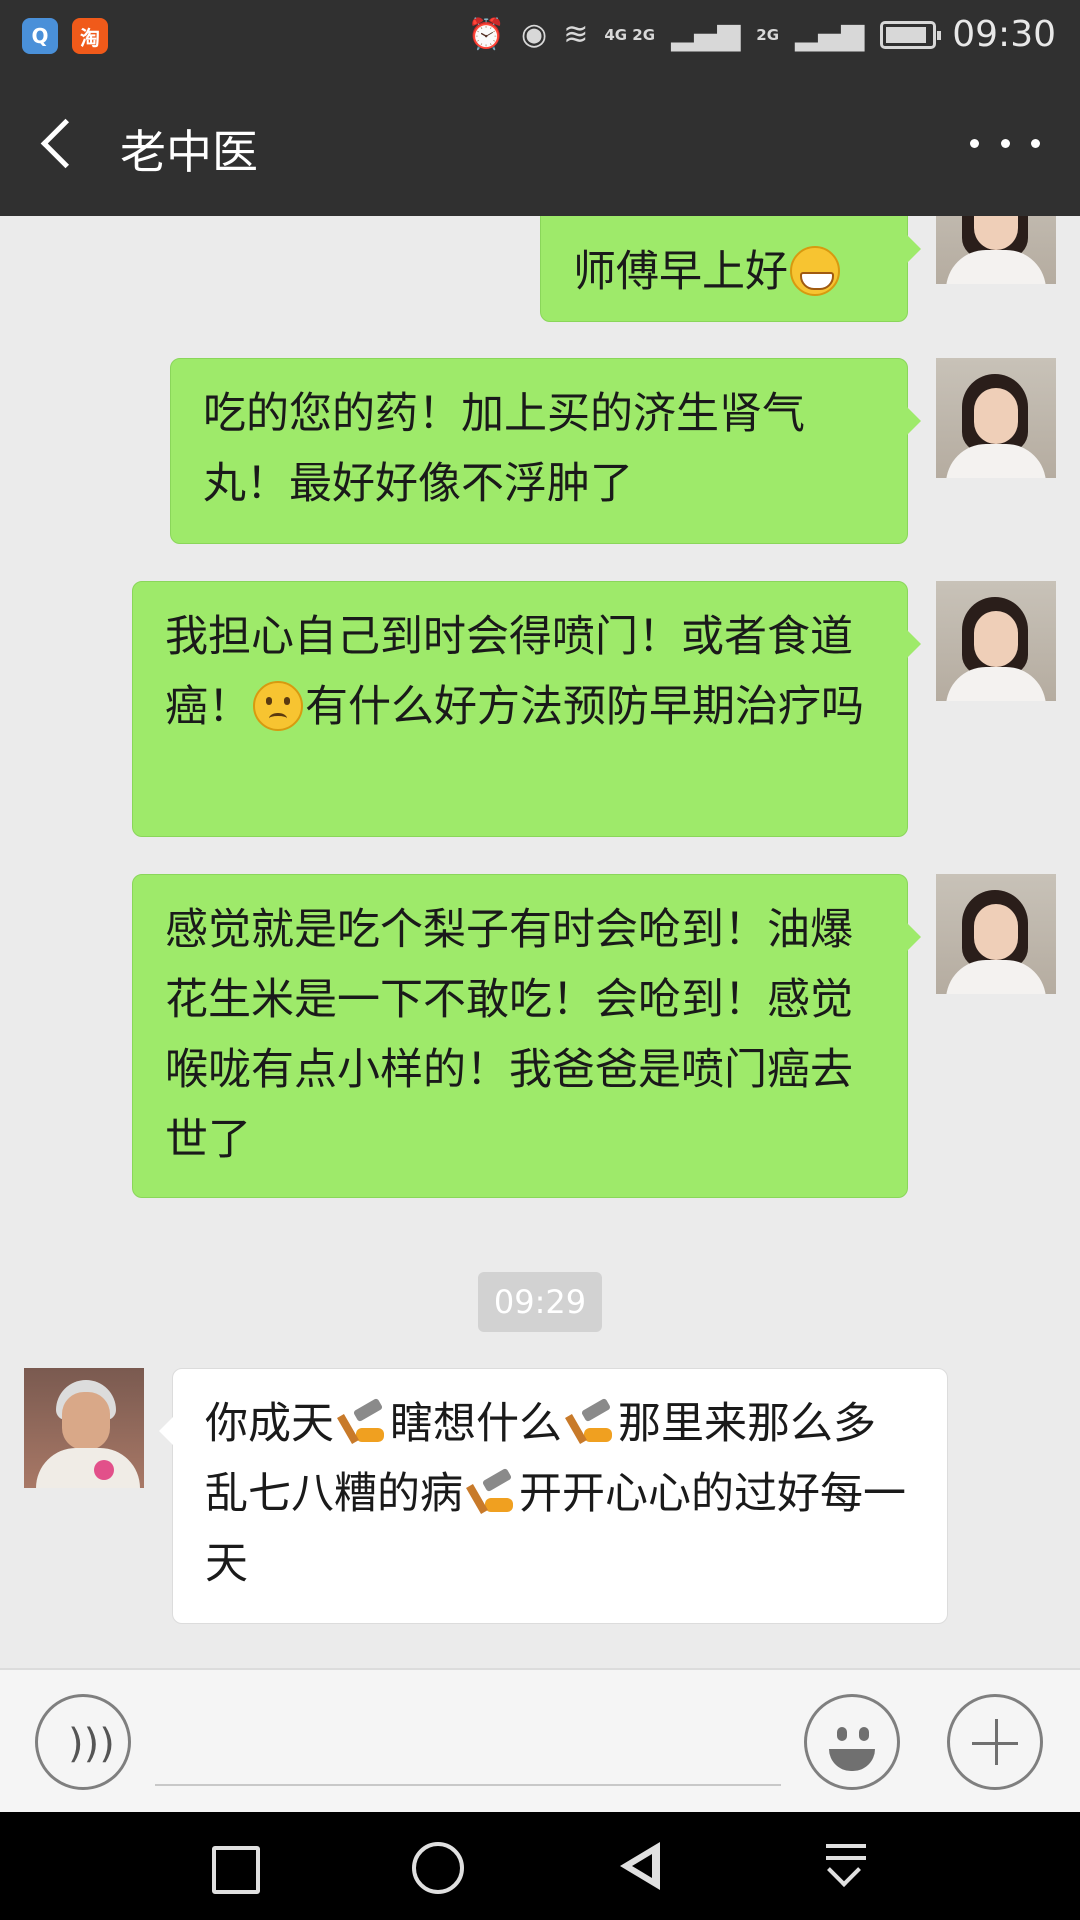 Image resolution: width=1080 pixels, height=1920 pixels. Describe the element at coordinates (534, 34) in the screenshot. I see `eye-icon: ◉` at that location.